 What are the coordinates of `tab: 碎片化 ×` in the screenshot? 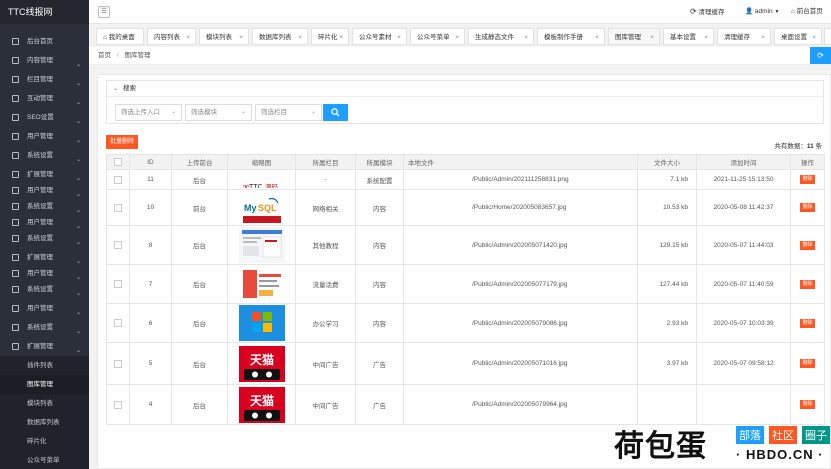 It's located at (330, 36).